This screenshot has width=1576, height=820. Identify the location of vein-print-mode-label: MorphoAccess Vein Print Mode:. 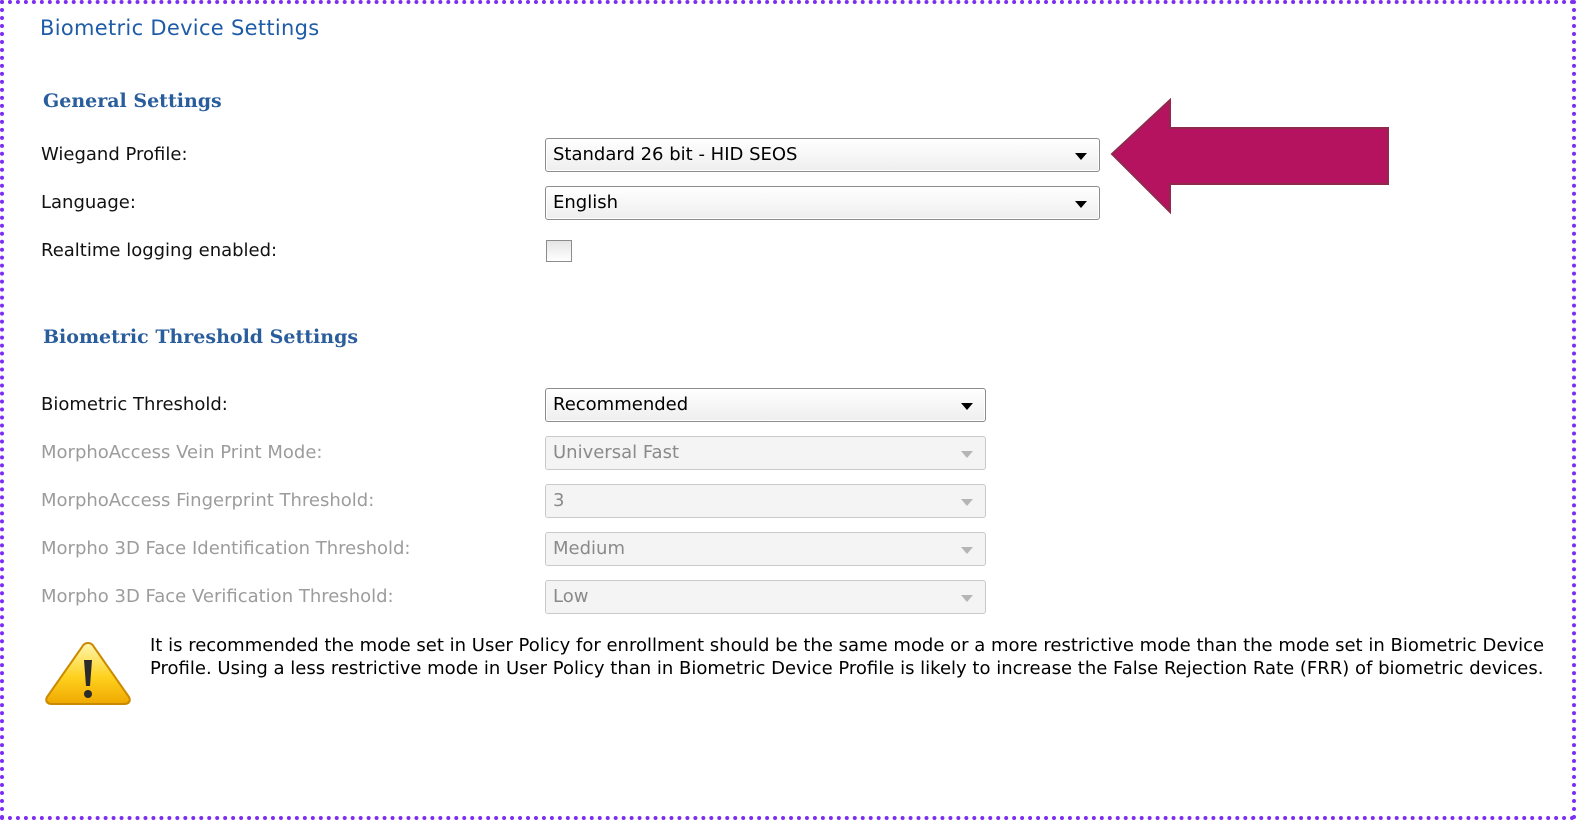
(182, 452).